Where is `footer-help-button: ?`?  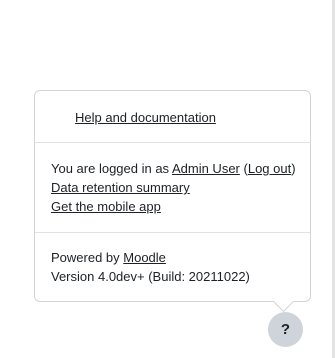
footer-help-button: ? is located at coordinates (285, 329).